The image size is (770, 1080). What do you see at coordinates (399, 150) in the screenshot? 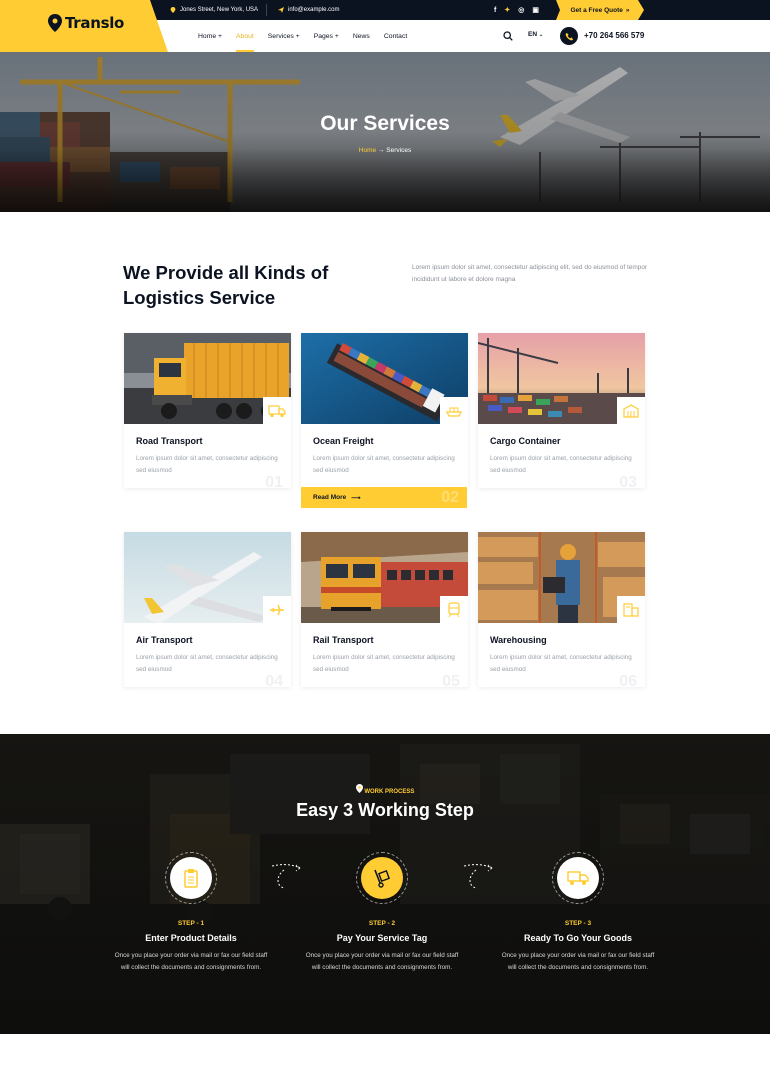
I see `breadcrumb-current: Services` at bounding box center [399, 150].